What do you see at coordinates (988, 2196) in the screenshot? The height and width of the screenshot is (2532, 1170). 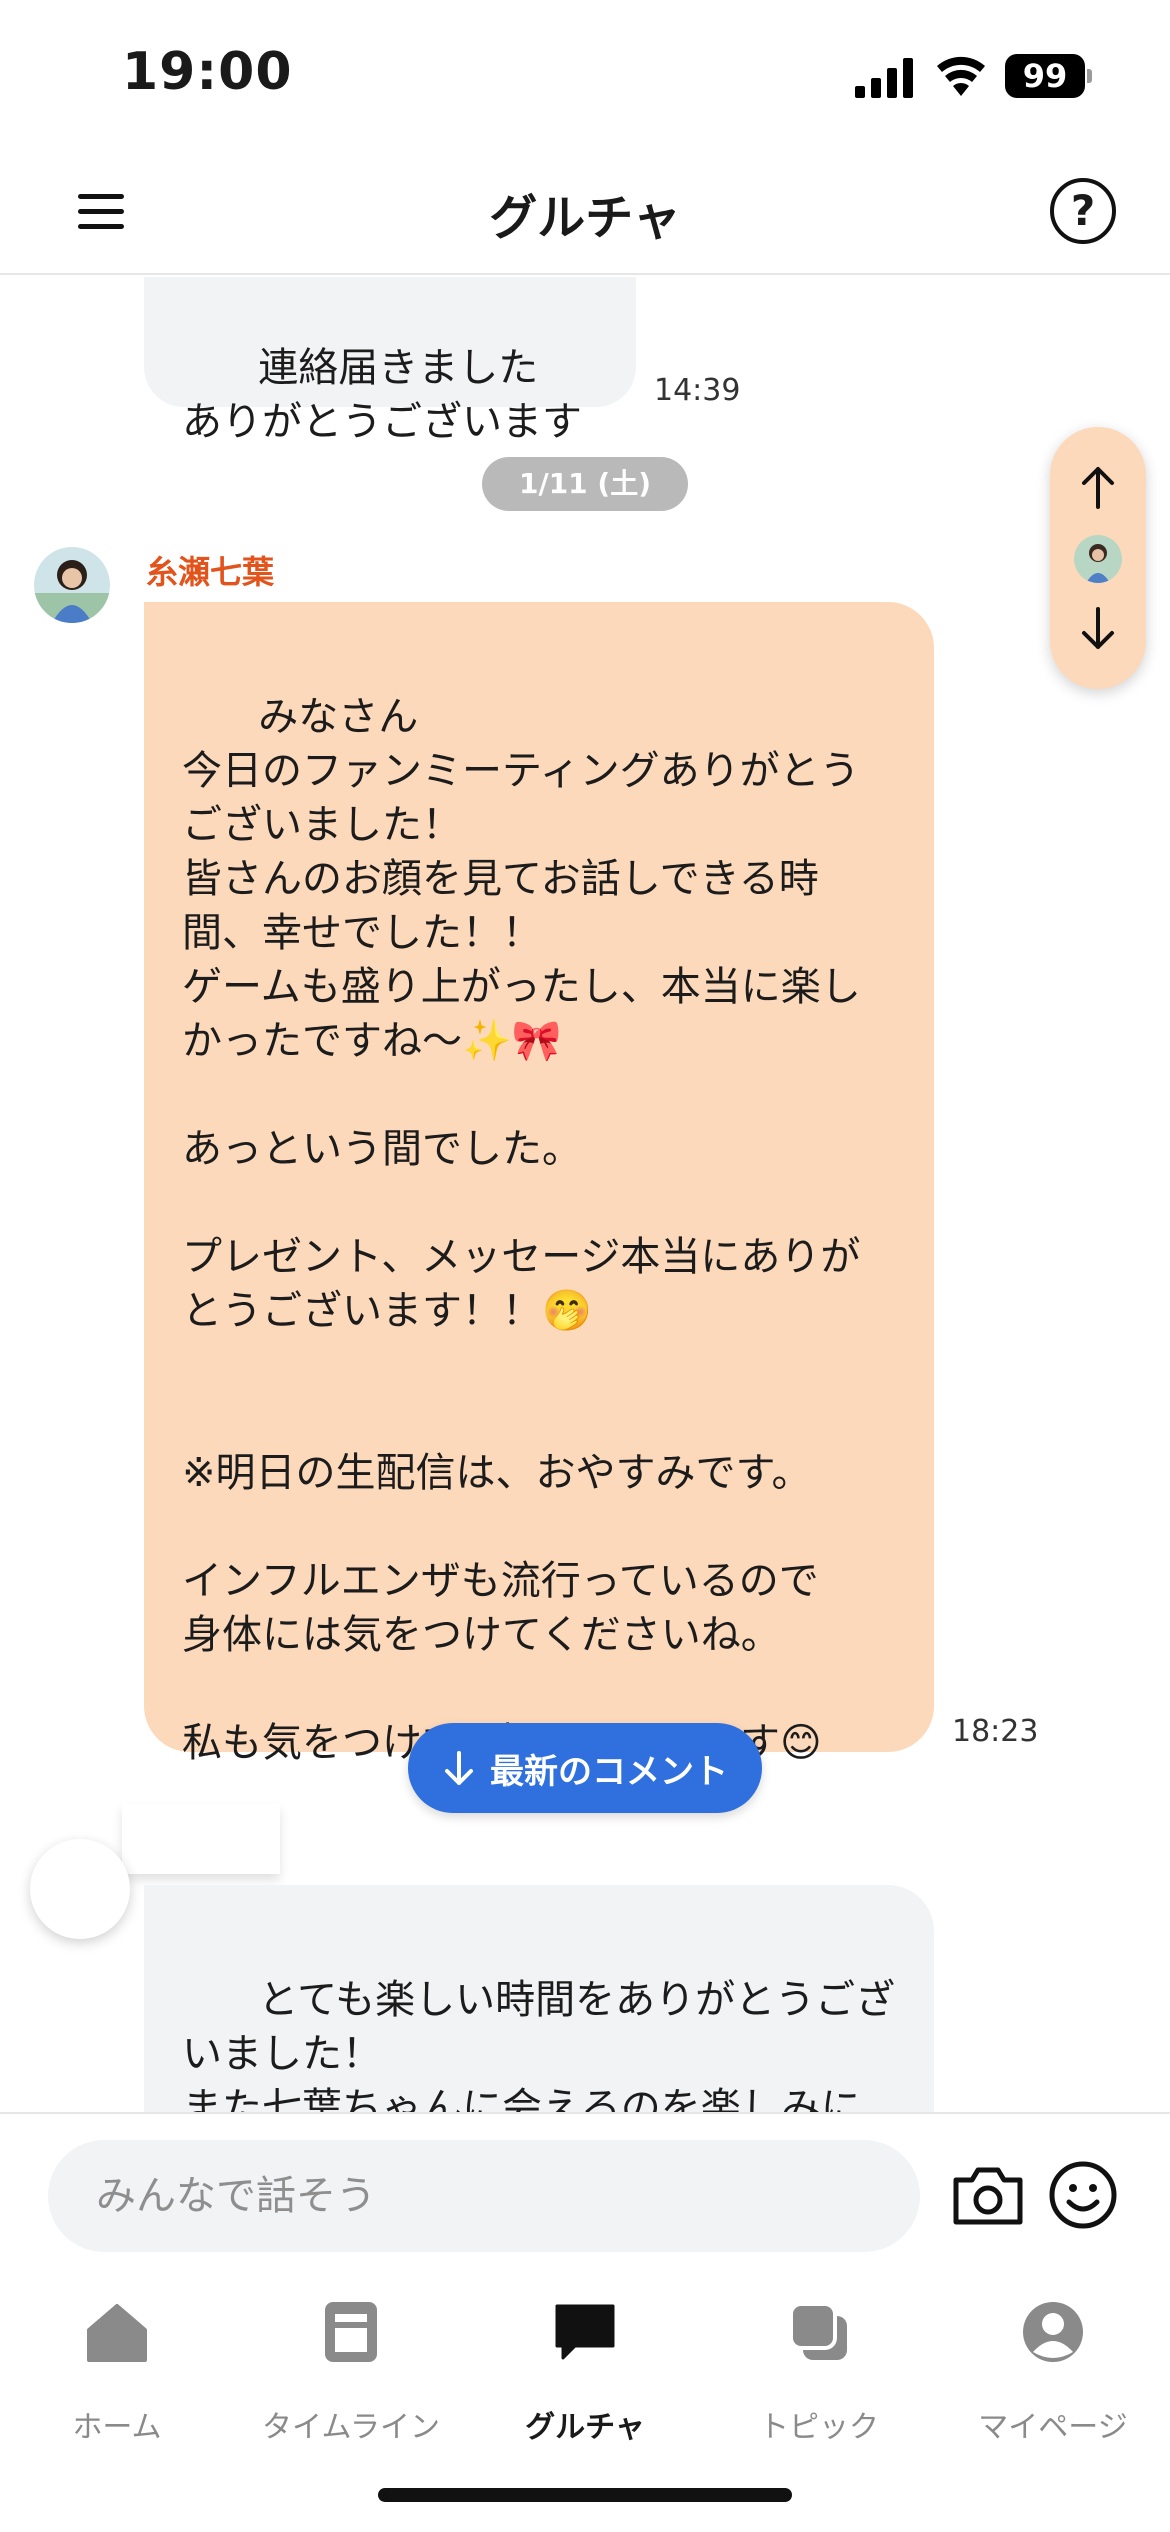 I see `camera-icon` at bounding box center [988, 2196].